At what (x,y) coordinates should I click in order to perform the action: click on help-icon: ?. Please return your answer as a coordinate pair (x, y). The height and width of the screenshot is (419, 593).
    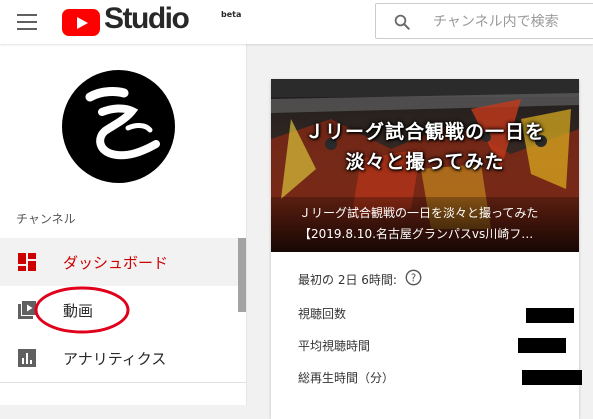
    Looking at the image, I should click on (413, 277).